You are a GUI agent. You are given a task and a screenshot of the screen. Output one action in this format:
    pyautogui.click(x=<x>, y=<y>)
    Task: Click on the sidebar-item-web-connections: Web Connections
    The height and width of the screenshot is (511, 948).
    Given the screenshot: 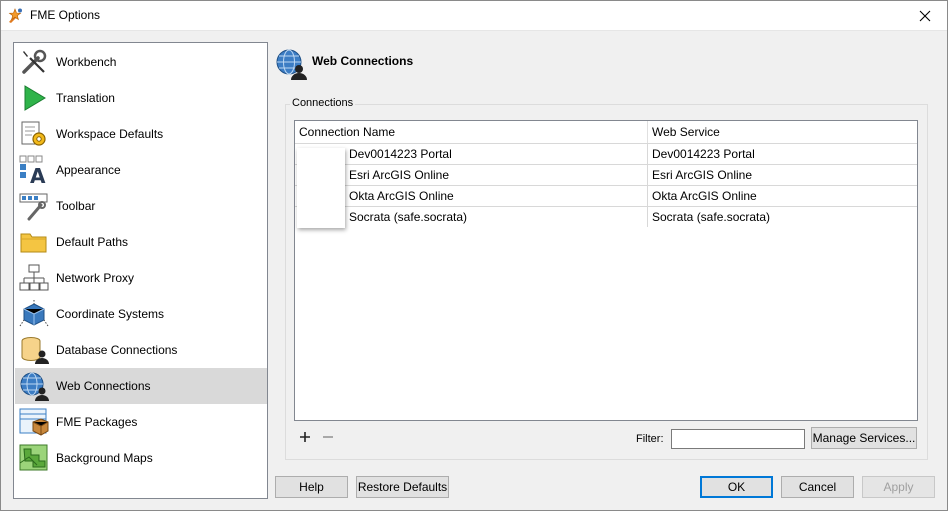 What is the action you would take?
    pyautogui.click(x=141, y=386)
    